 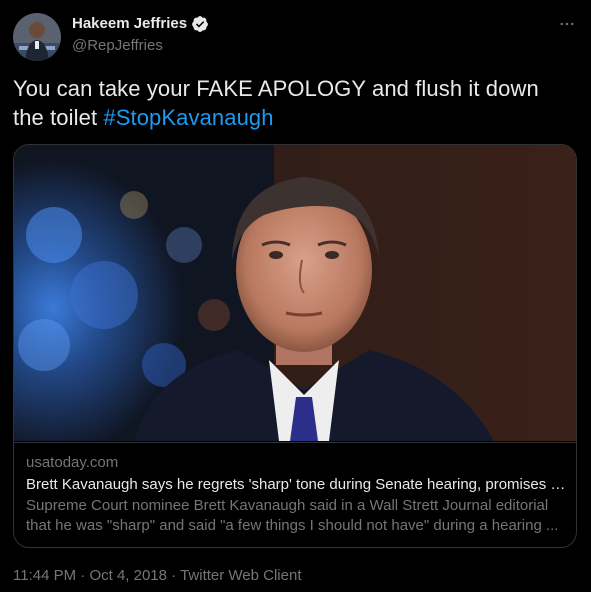 I want to click on author-avatar, so click(x=37, y=37).